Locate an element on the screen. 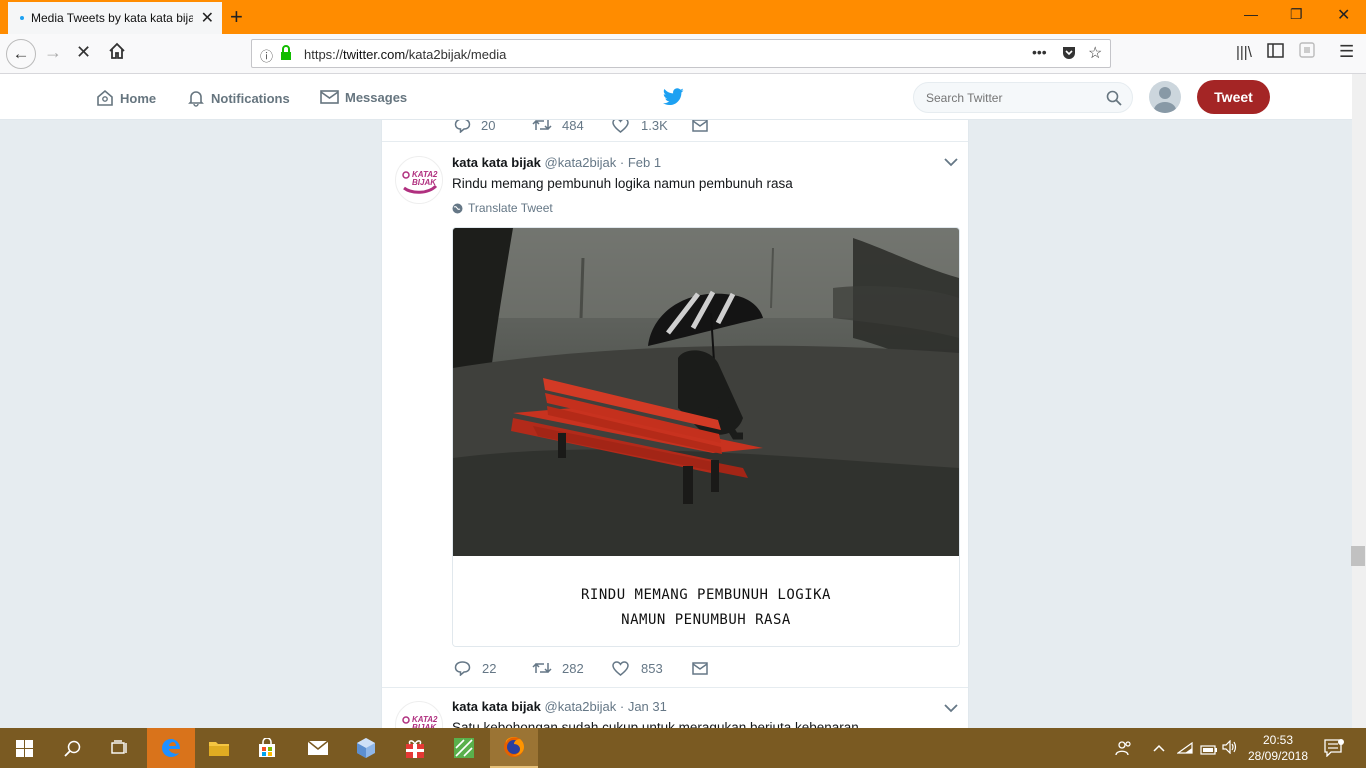 The height and width of the screenshot is (768, 1366). task-view-button is located at coordinates (120, 748).